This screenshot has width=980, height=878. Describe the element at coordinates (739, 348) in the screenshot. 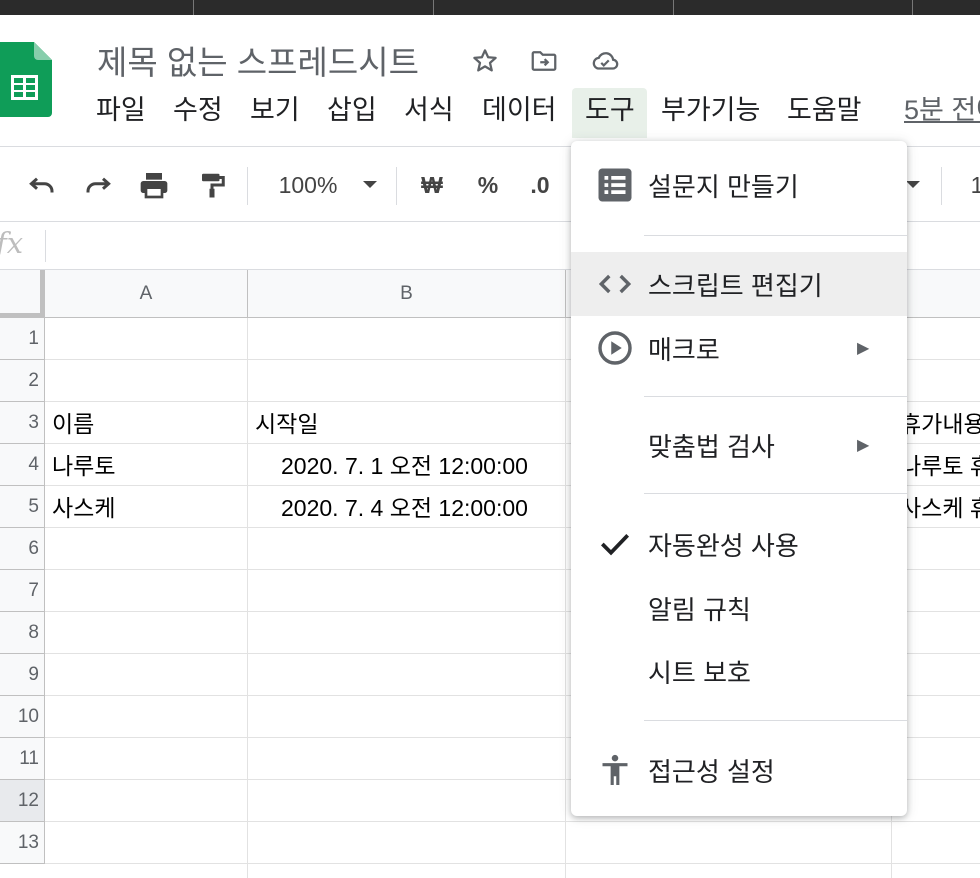

I see `menu-item-macros: 매크로 ▶` at that location.